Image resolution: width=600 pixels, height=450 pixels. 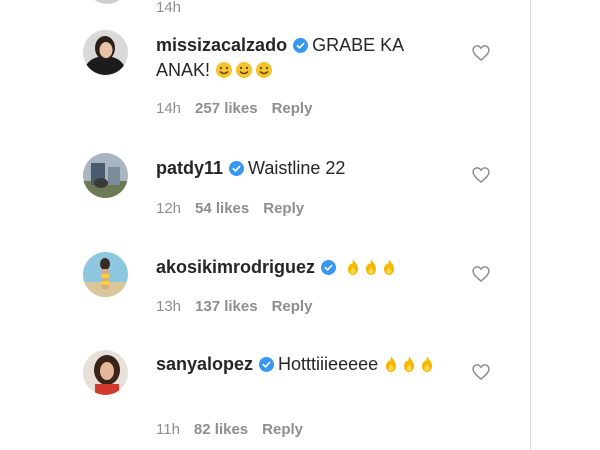 I want to click on comment-username: sanyalopez, so click(x=204, y=364).